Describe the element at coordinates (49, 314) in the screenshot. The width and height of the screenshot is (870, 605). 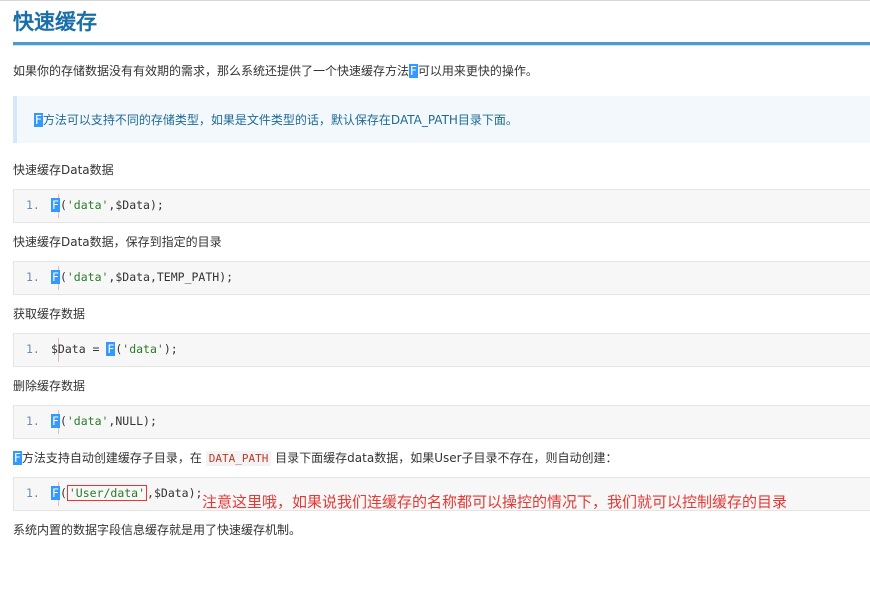
I see `section-heading-get: 获取缓存数据` at that location.